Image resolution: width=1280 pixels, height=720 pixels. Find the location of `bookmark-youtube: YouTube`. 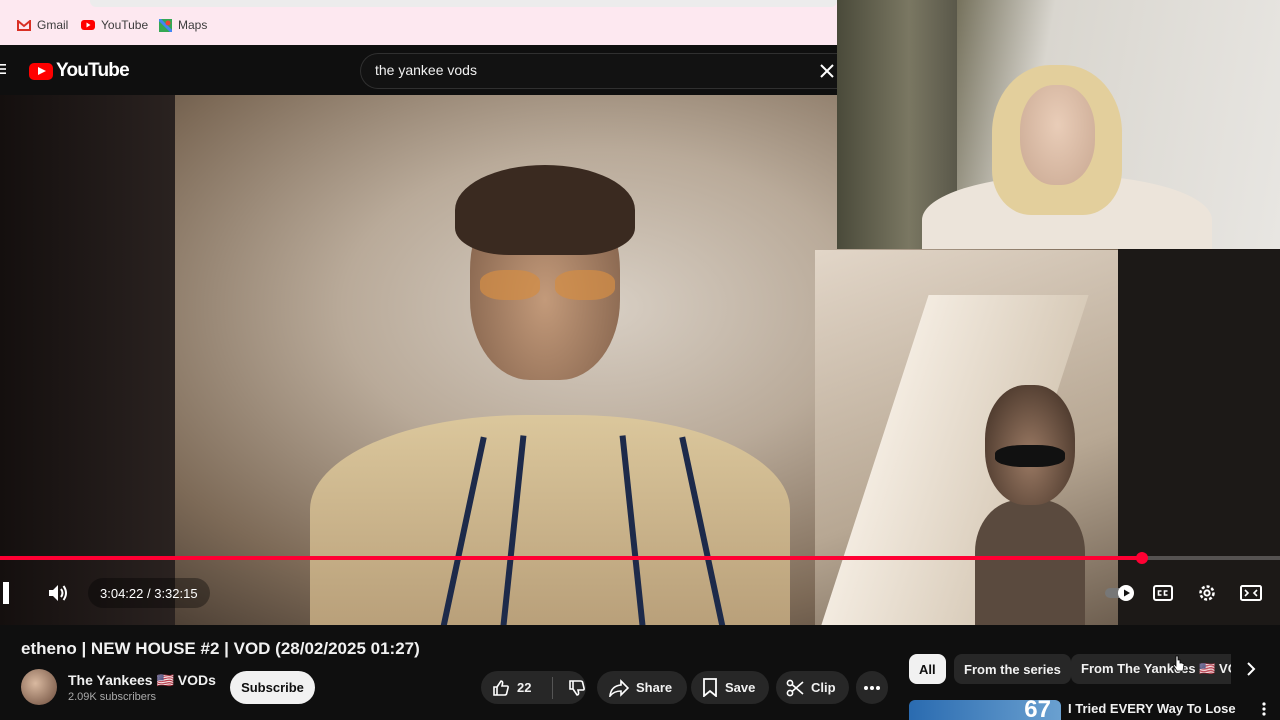

bookmark-youtube: YouTube is located at coordinates (114, 25).